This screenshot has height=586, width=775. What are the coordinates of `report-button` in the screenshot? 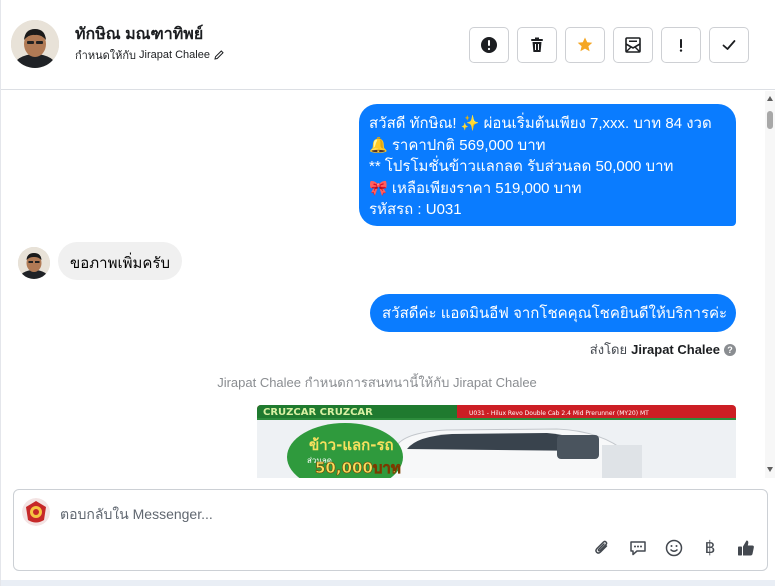 It's located at (489, 45).